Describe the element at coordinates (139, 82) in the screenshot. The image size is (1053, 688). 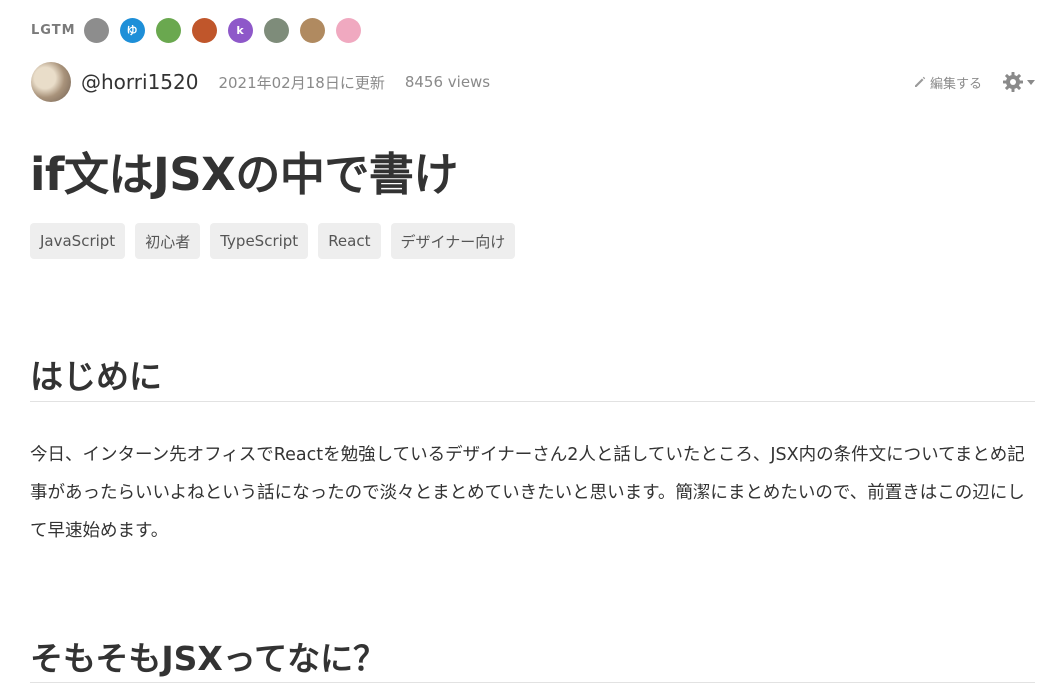
I see `author-username: @horri1520` at that location.